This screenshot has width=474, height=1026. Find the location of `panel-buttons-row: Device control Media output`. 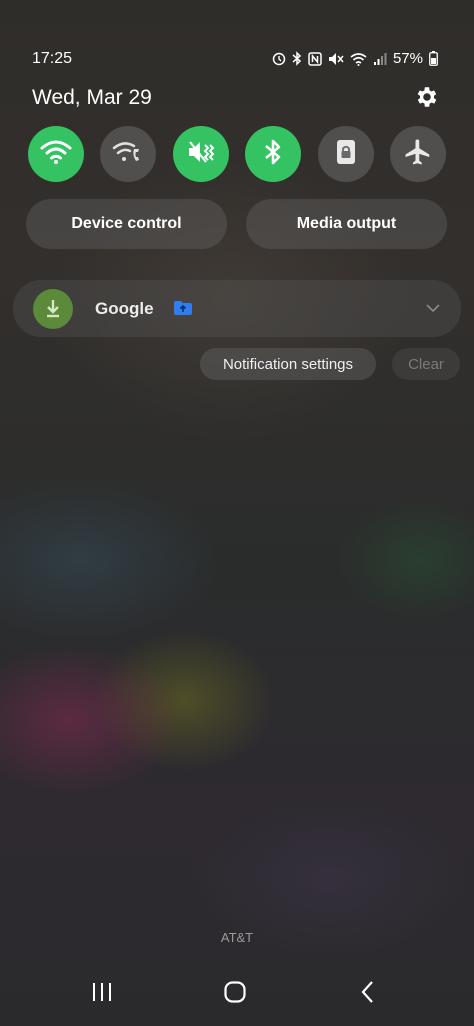

panel-buttons-row: Device control Media output is located at coordinates (236, 224).